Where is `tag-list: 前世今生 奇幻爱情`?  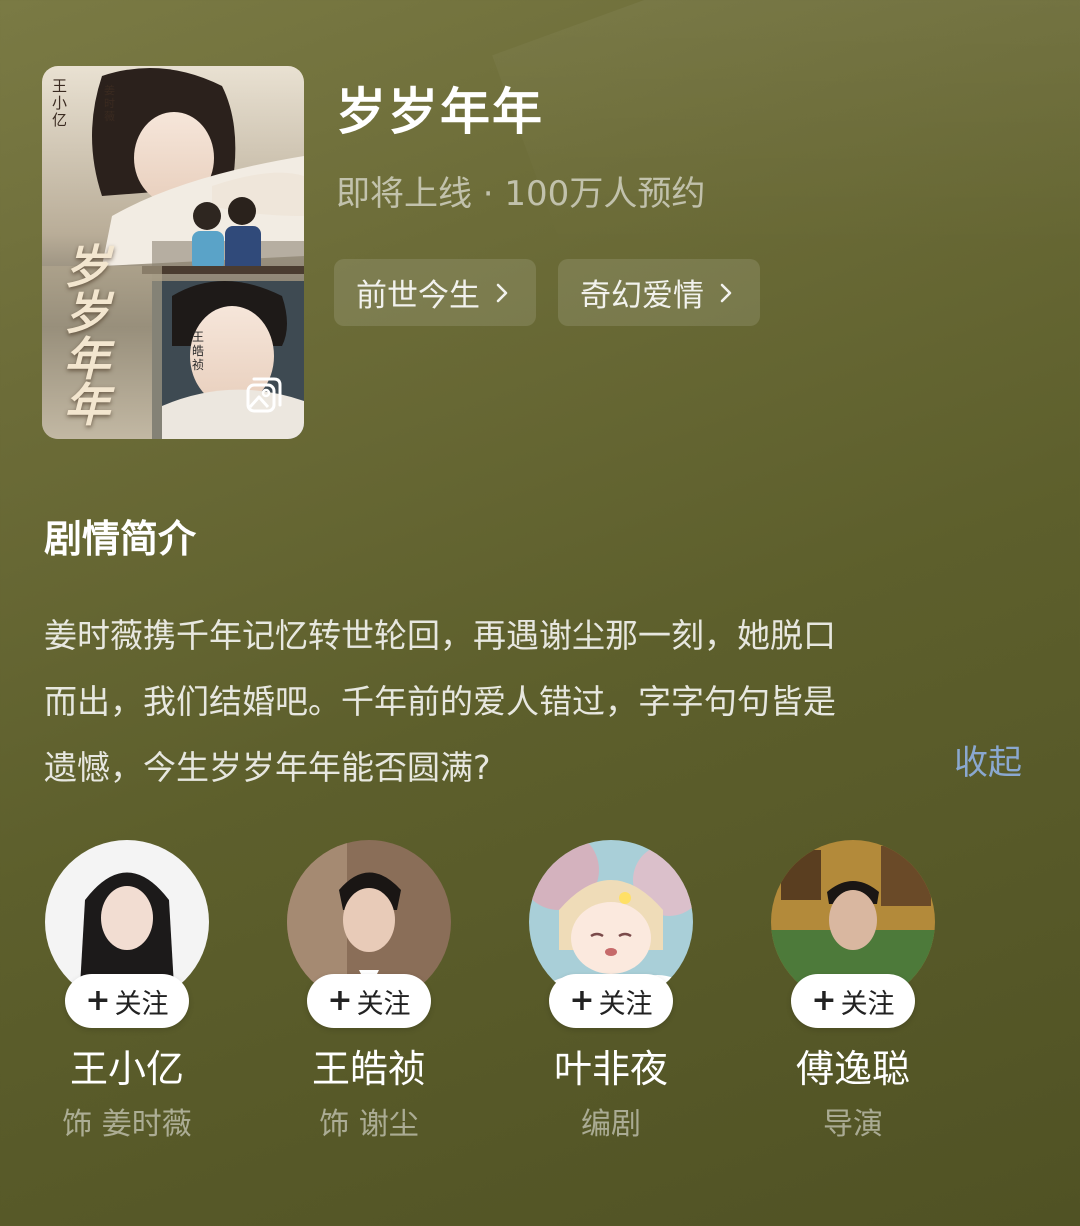 tag-list: 前世今生 奇幻爱情 is located at coordinates (547, 292).